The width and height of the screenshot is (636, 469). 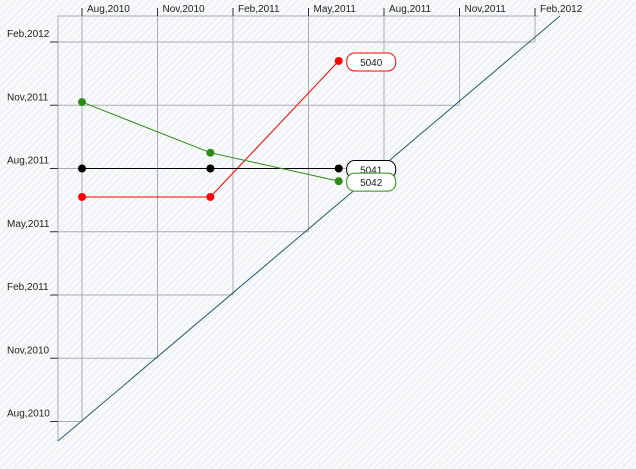 What do you see at coordinates (28, 161) in the screenshot?
I see `y-tick-label: Aug,2011` at bounding box center [28, 161].